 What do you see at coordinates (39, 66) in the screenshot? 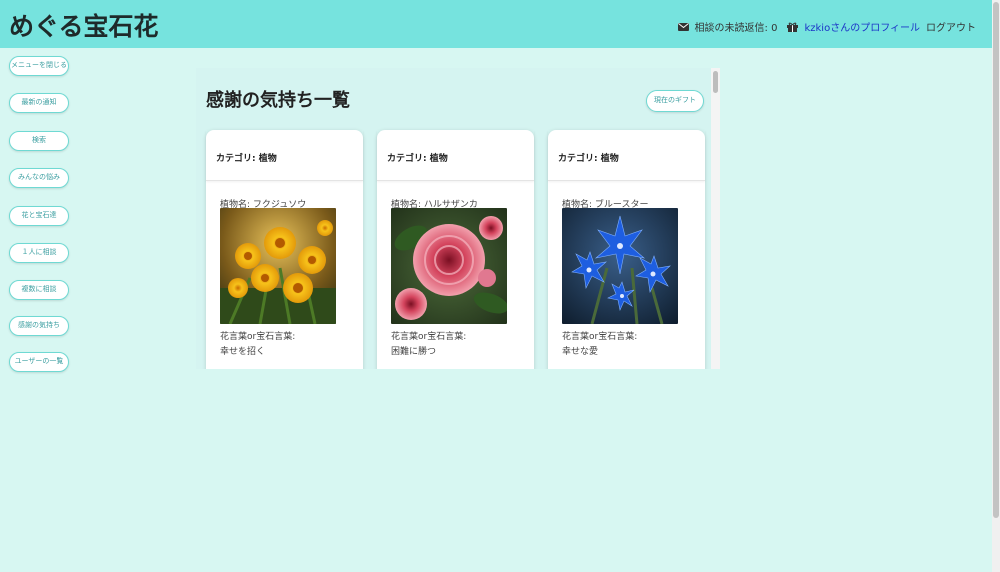
I see `close-menu-button: メニューを閉じる` at bounding box center [39, 66].